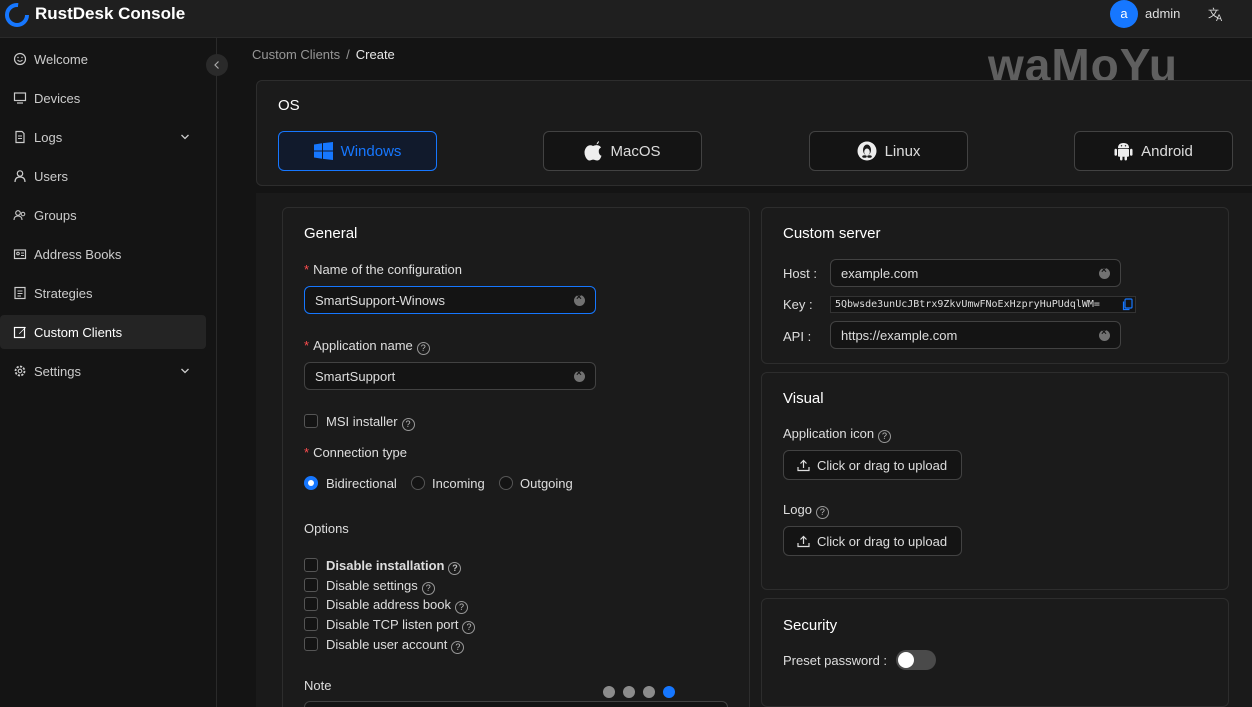 This screenshot has height=707, width=1252. What do you see at coordinates (1127, 304) in the screenshot?
I see `copy-icon` at bounding box center [1127, 304].